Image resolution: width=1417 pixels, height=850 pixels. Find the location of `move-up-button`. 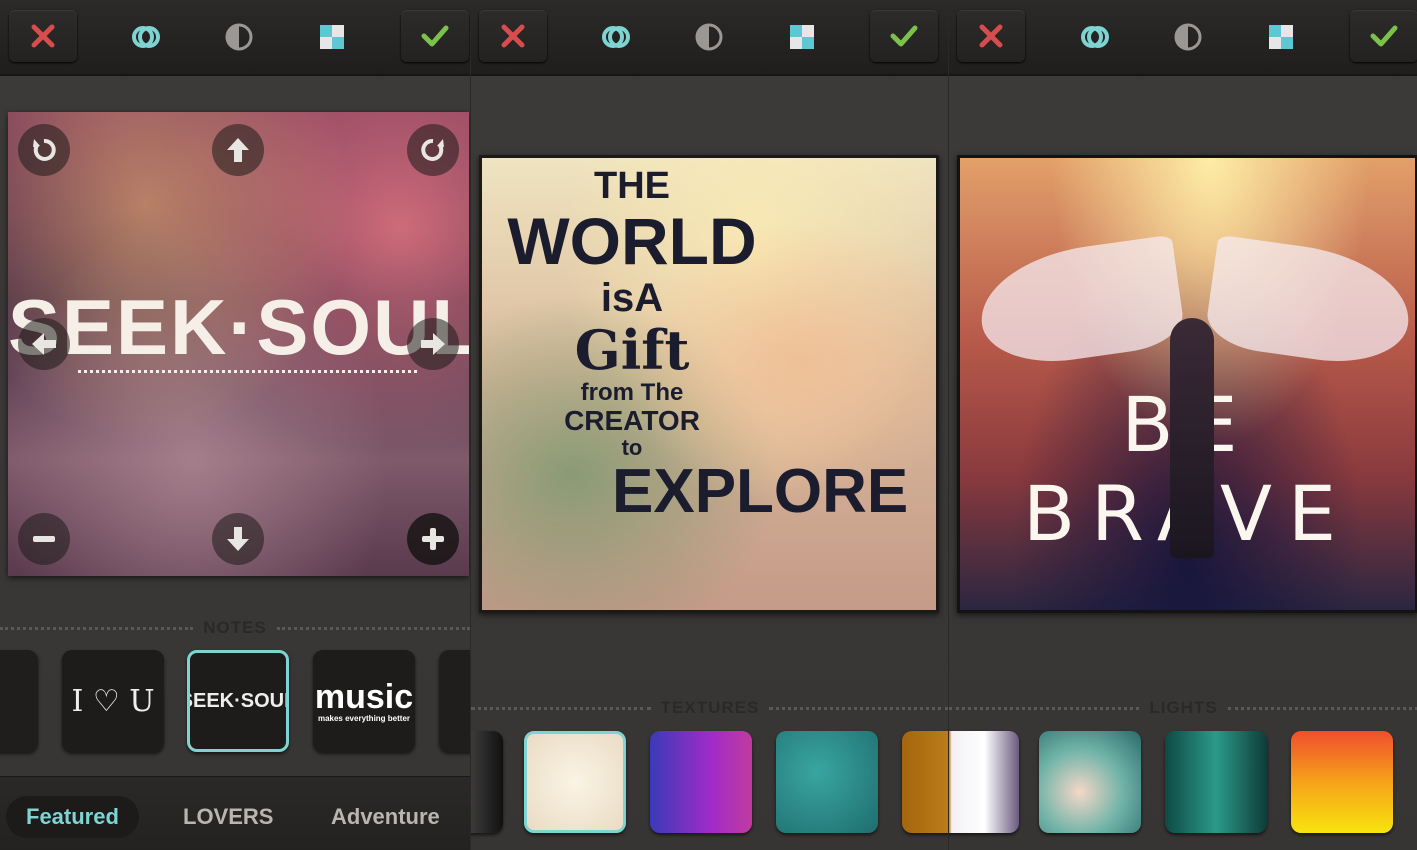

move-up-button is located at coordinates (238, 150).